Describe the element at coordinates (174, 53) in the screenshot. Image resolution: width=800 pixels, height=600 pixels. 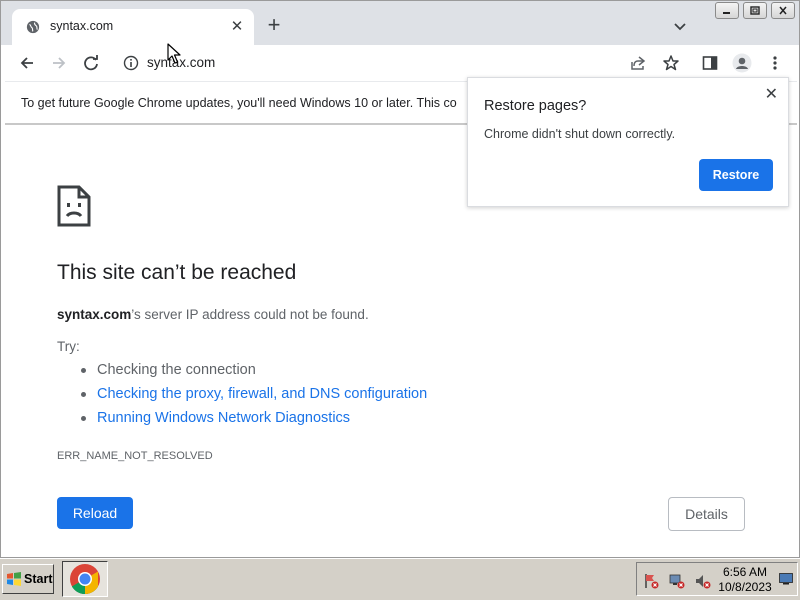
I see `mouse-cursor-icon` at that location.